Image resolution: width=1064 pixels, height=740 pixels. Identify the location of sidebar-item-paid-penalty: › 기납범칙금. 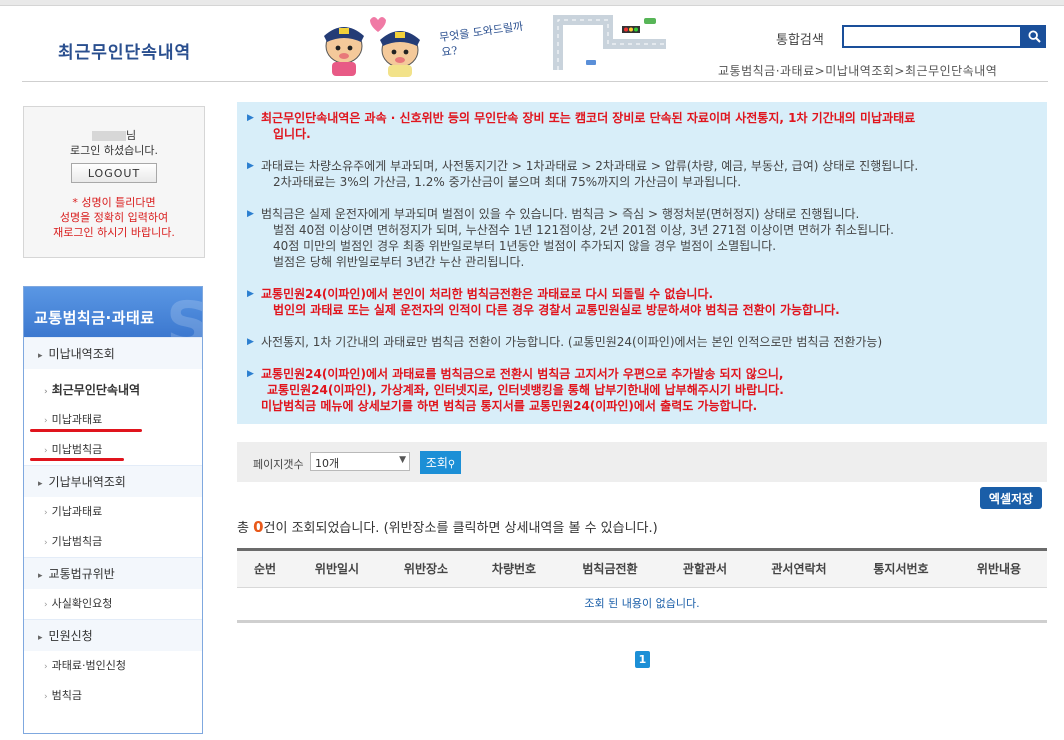
(113, 542).